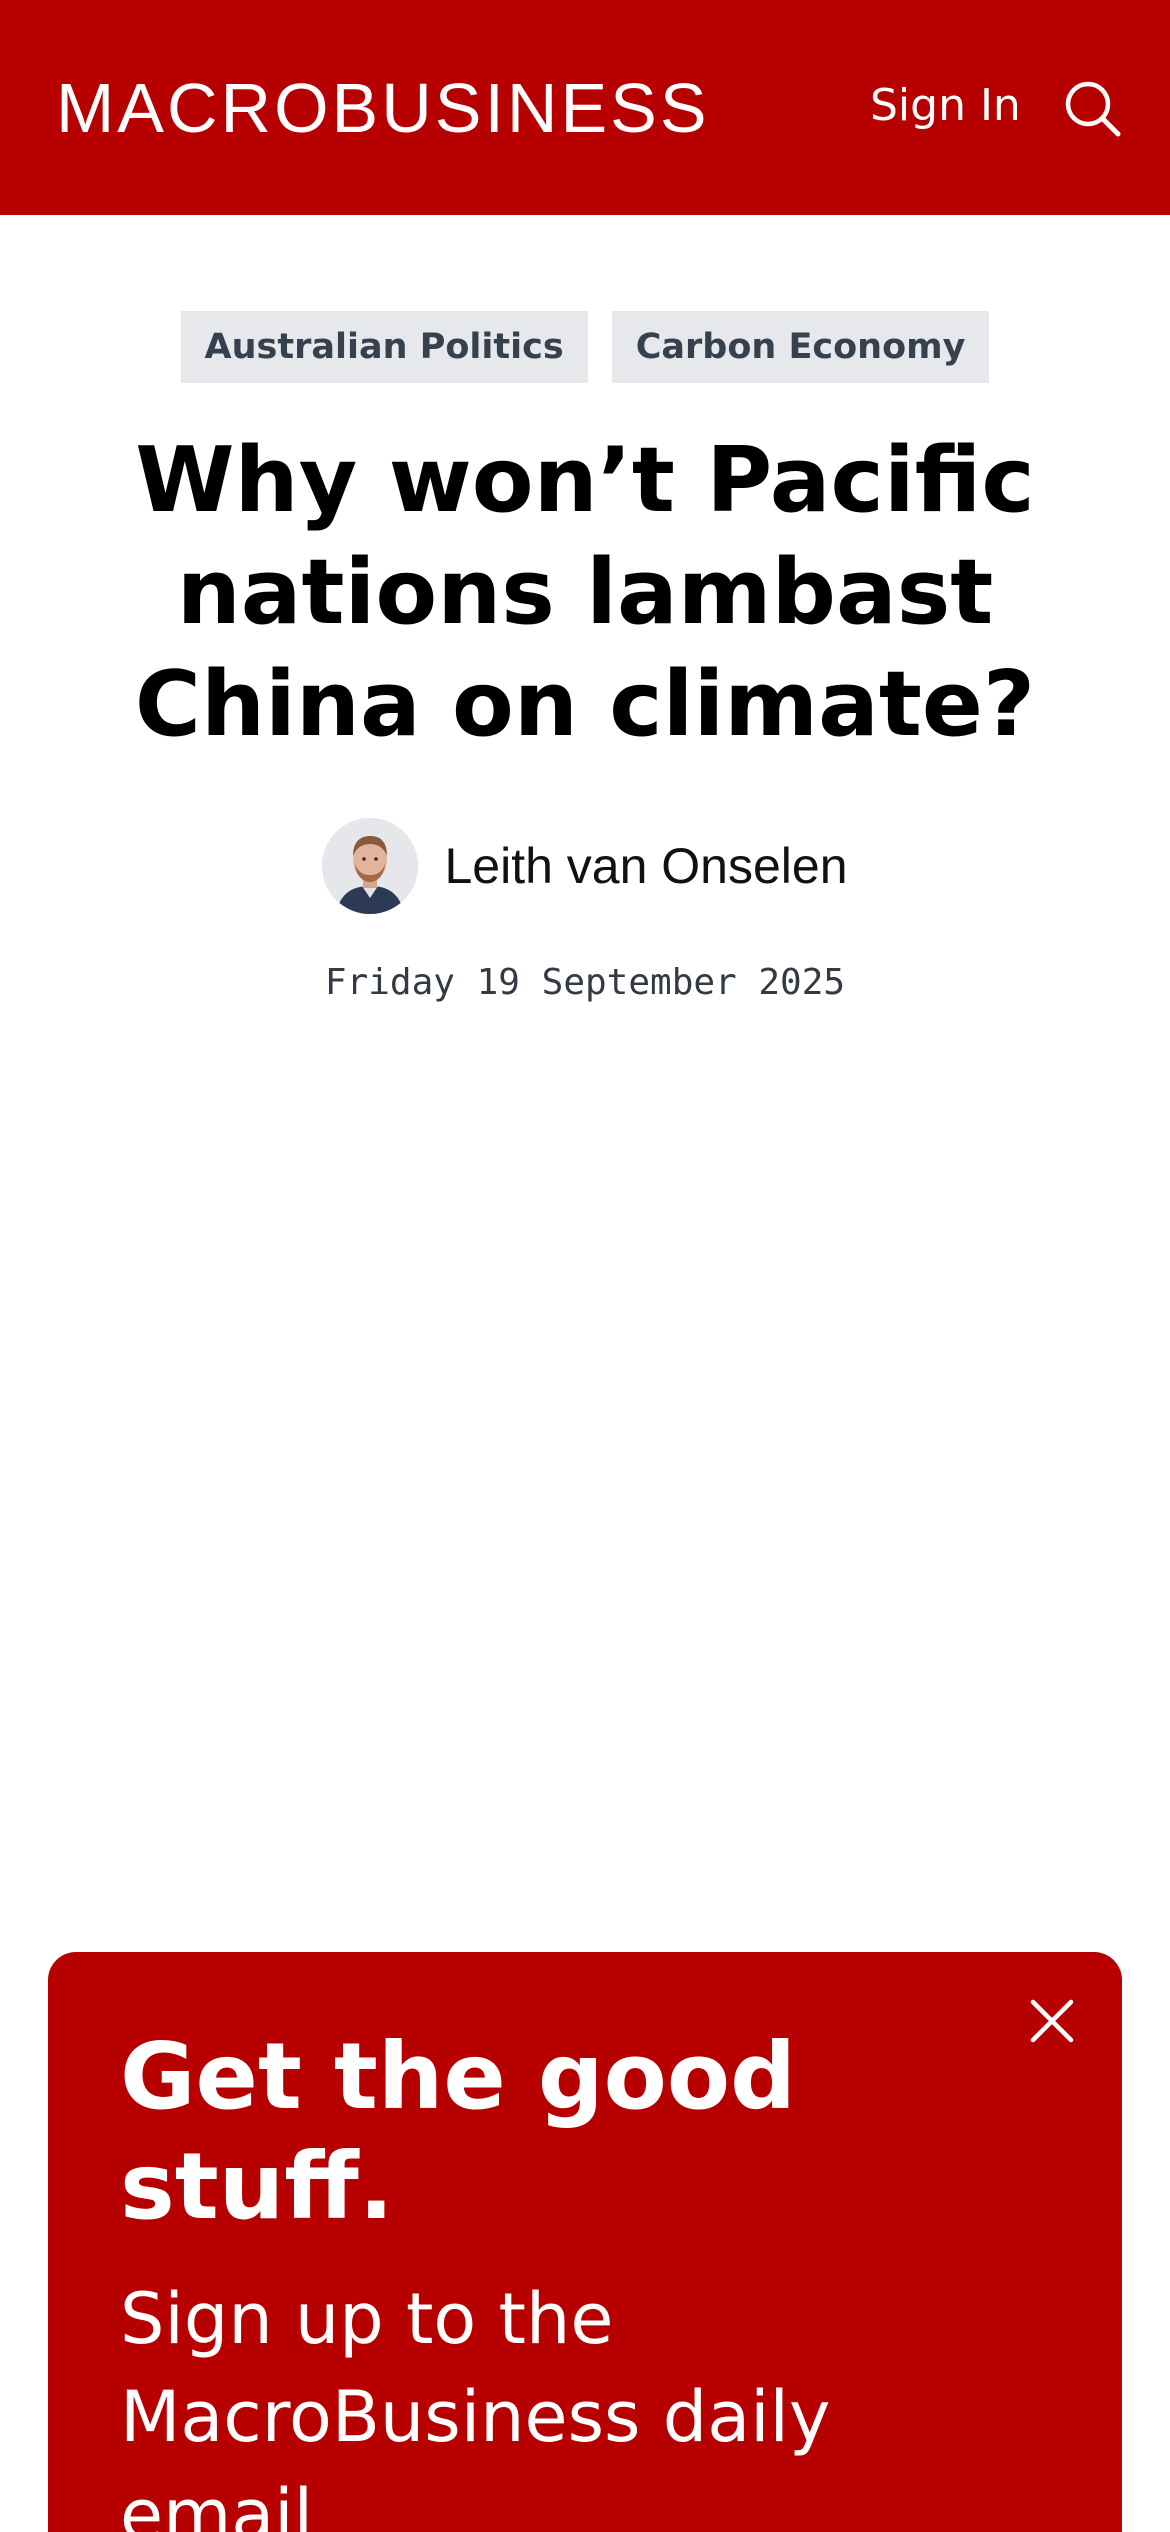 The height and width of the screenshot is (2532, 1170). Describe the element at coordinates (384, 347) in the screenshot. I see `tag-australian-politics: Australian Politics` at that location.